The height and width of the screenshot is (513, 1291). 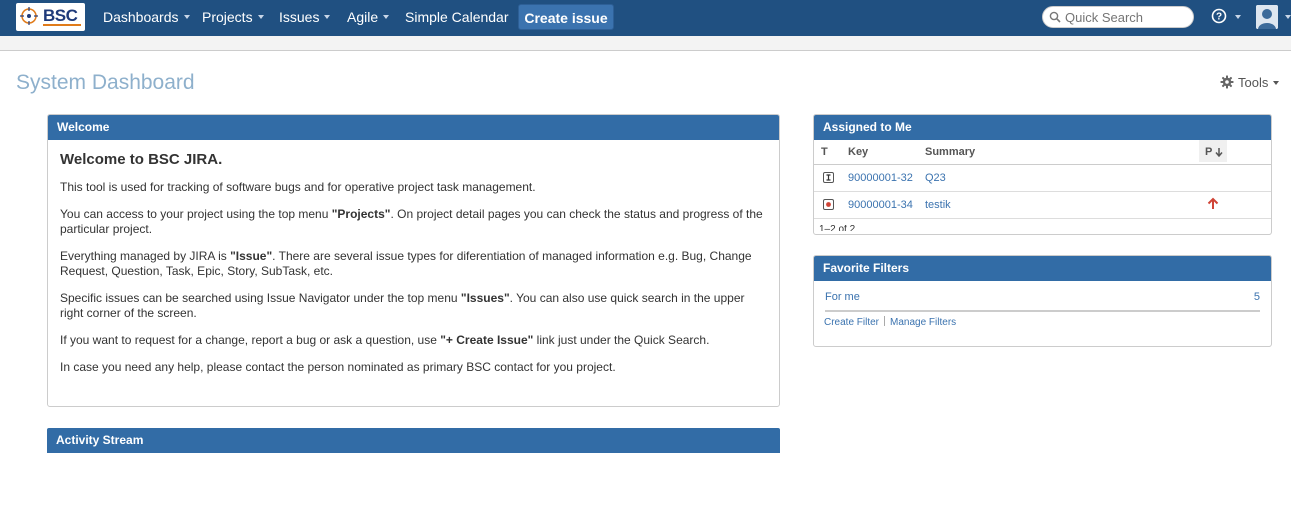 I want to click on paragraph-text: link just under the Quick Search., so click(x=621, y=340).